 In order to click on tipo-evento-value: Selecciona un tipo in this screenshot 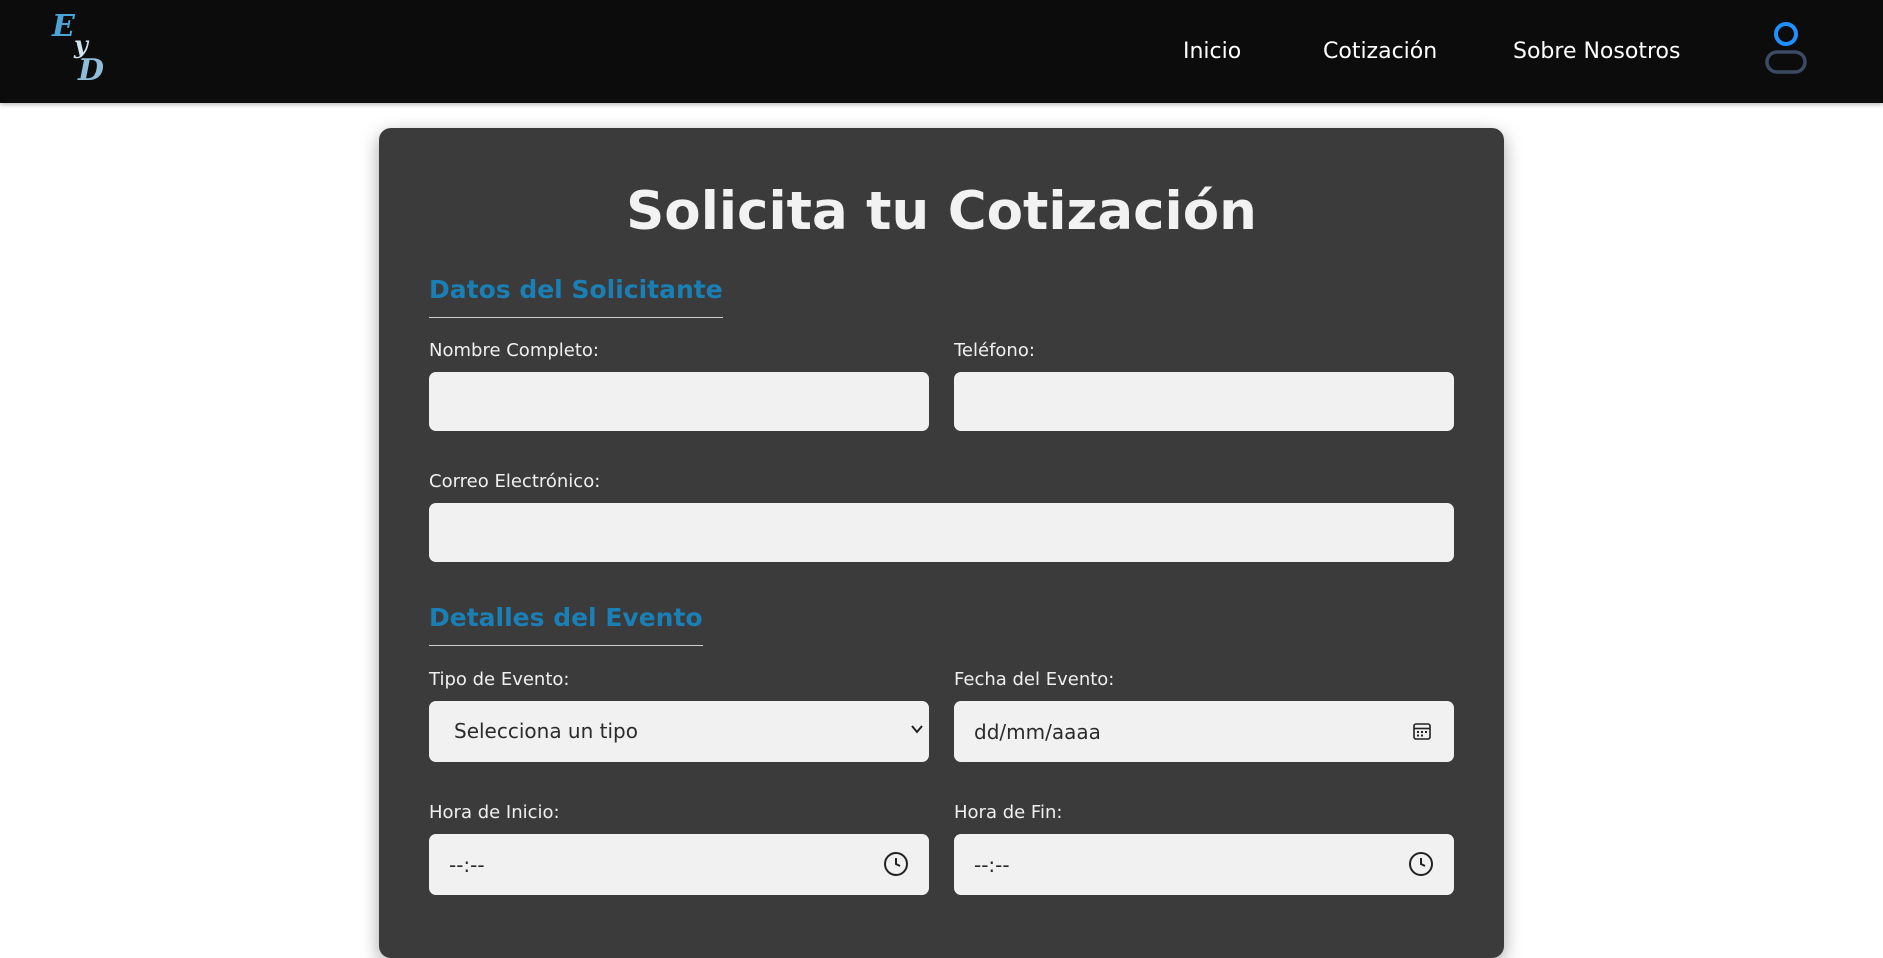, I will do `click(546, 731)`.